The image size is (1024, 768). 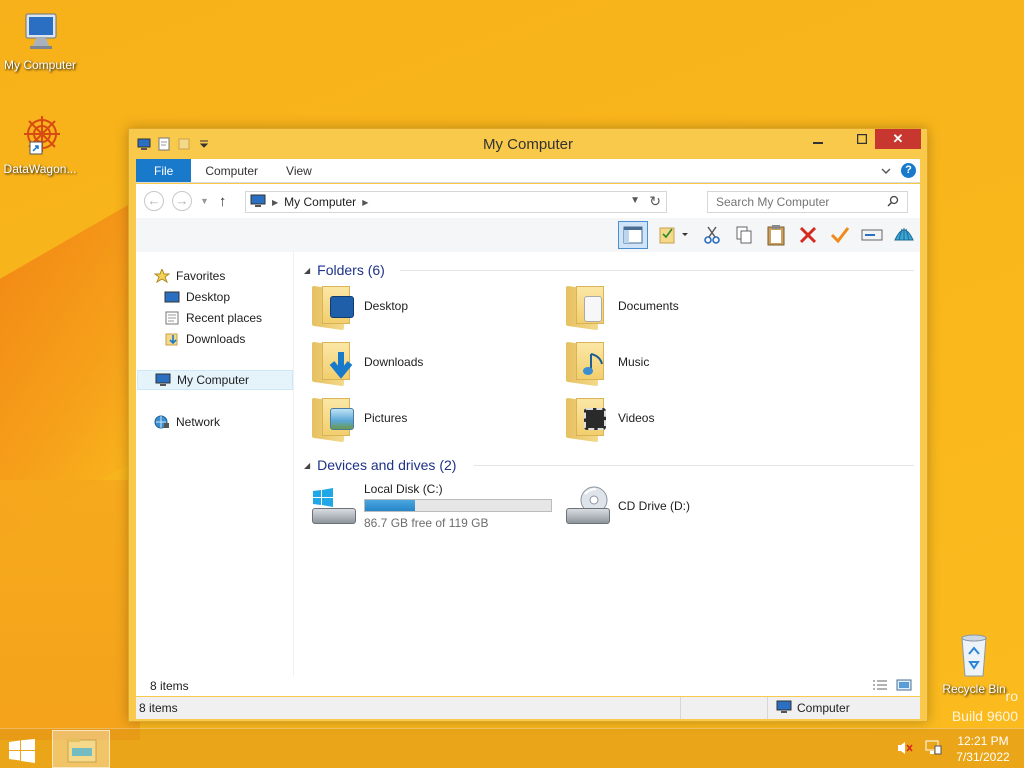 I want to click on large-icons-view-icon, so click(x=904, y=686).